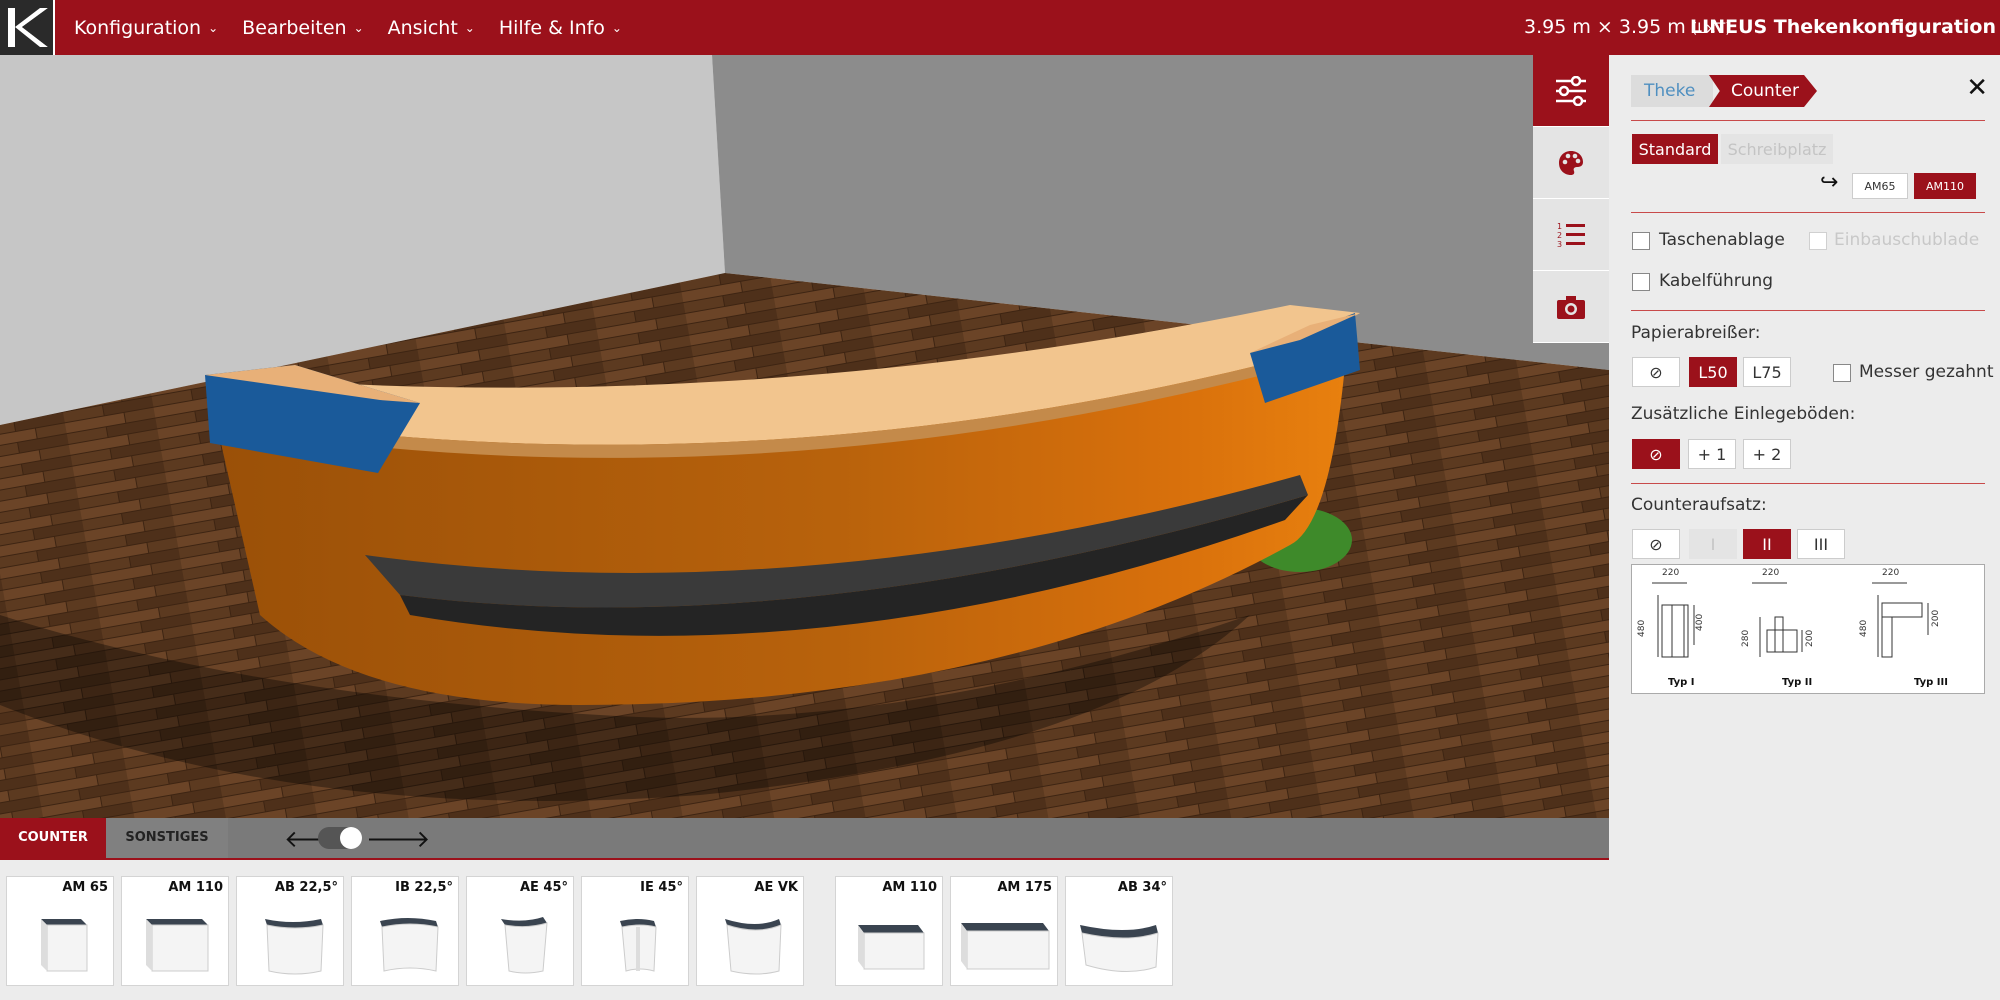 Image resolution: width=2000 pixels, height=1000 pixels. I want to click on logo, so click(27, 27).